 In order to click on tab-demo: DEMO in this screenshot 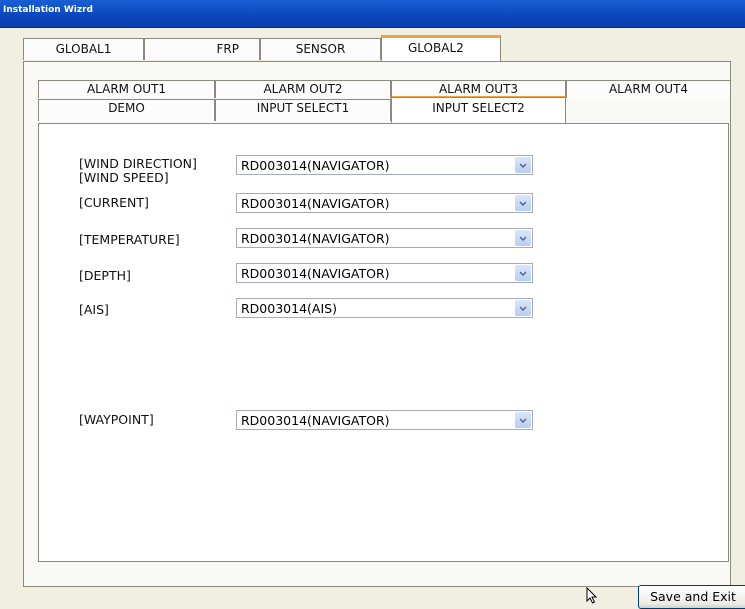, I will do `click(126, 110)`.